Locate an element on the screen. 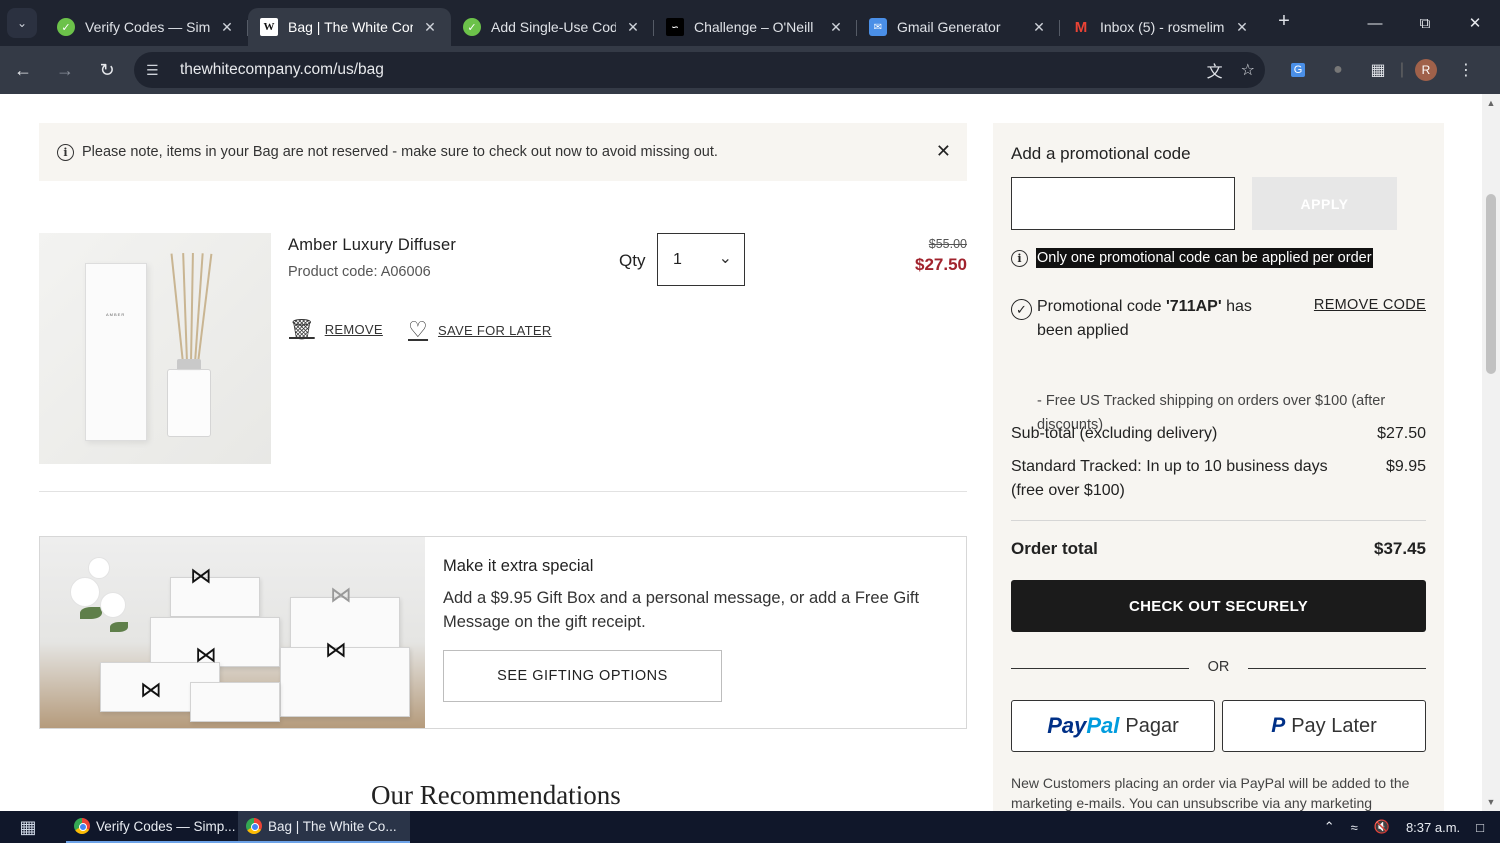 The image size is (1500, 843). scrollbar-thumb is located at coordinates (1491, 284).